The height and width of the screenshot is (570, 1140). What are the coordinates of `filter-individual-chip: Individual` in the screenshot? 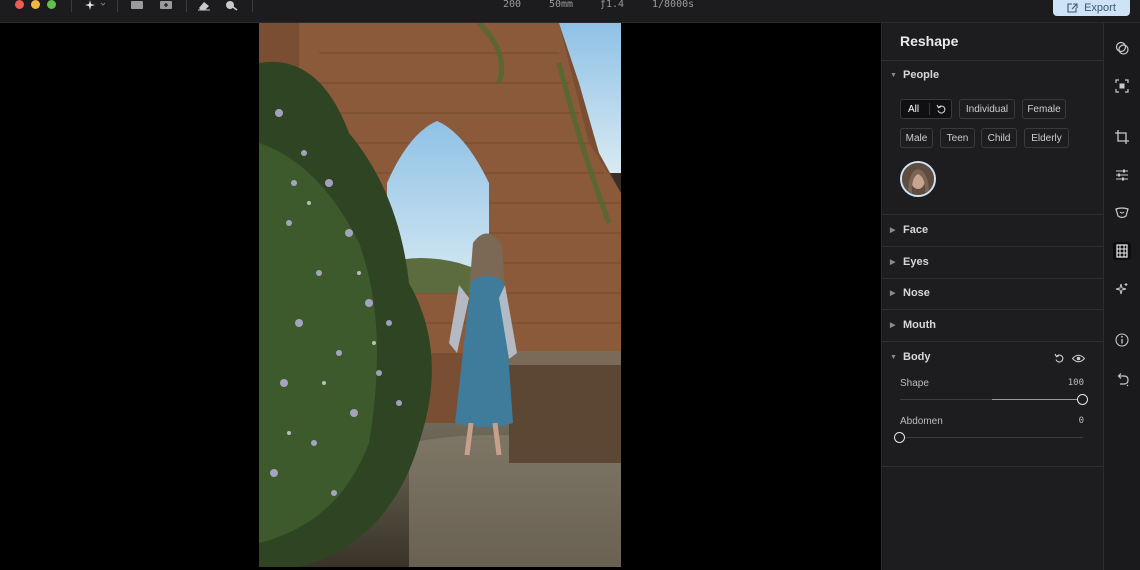 It's located at (987, 109).